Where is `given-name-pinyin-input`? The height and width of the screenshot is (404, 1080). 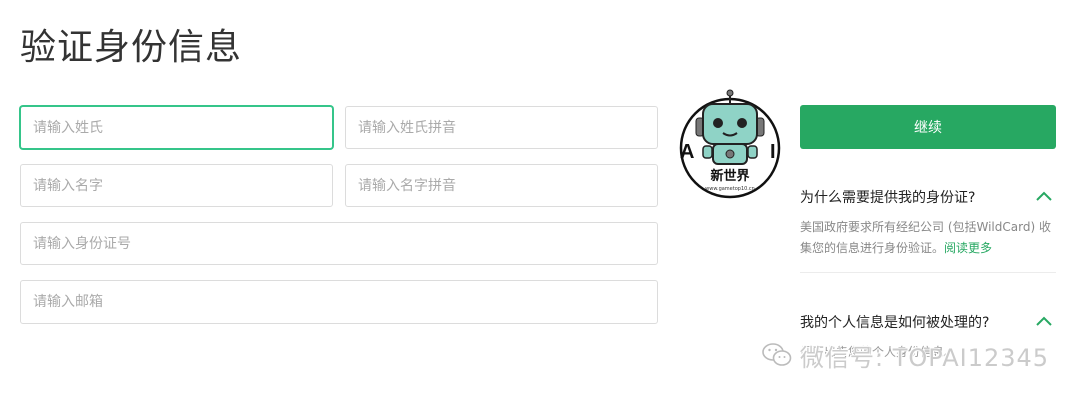 given-name-pinyin-input is located at coordinates (501, 185).